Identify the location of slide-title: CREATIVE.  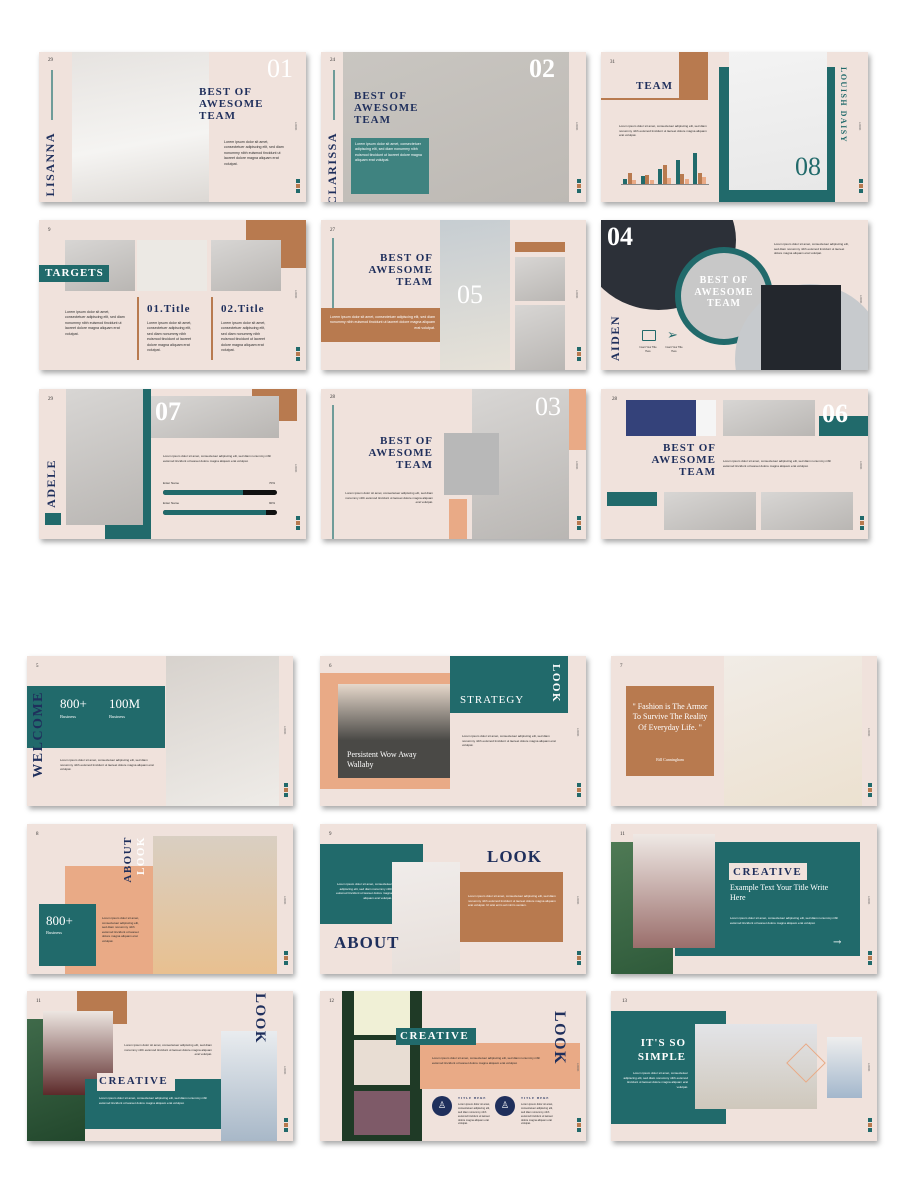
(435, 1036).